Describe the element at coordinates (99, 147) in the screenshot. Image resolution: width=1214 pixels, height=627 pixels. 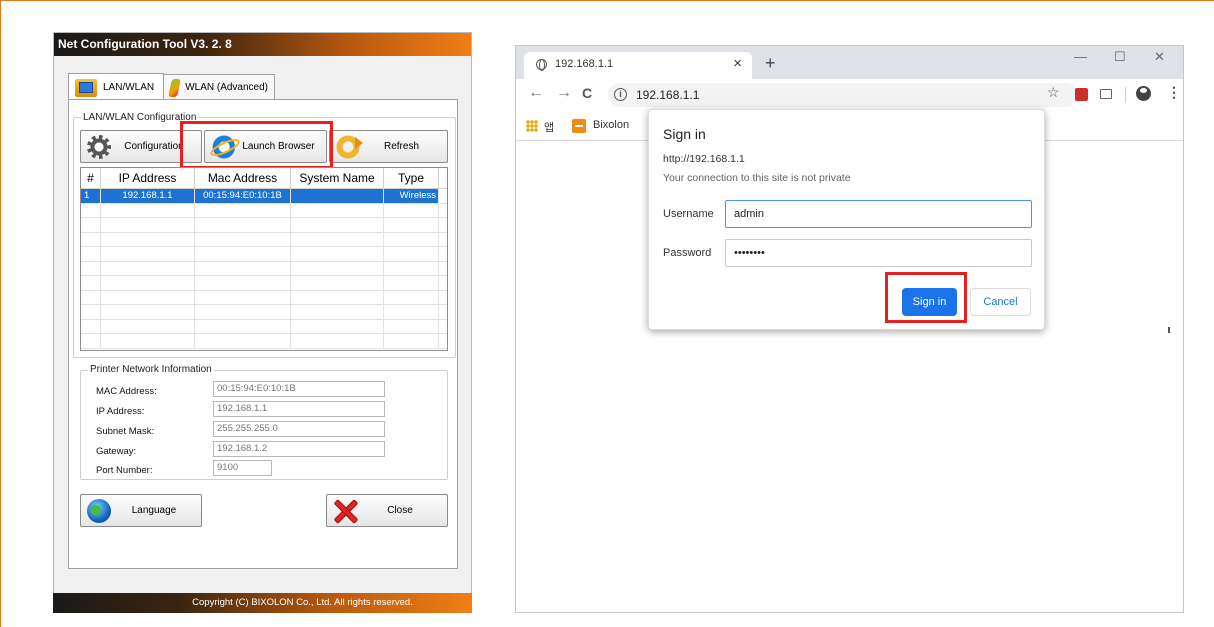
I see `gear-icon` at that location.